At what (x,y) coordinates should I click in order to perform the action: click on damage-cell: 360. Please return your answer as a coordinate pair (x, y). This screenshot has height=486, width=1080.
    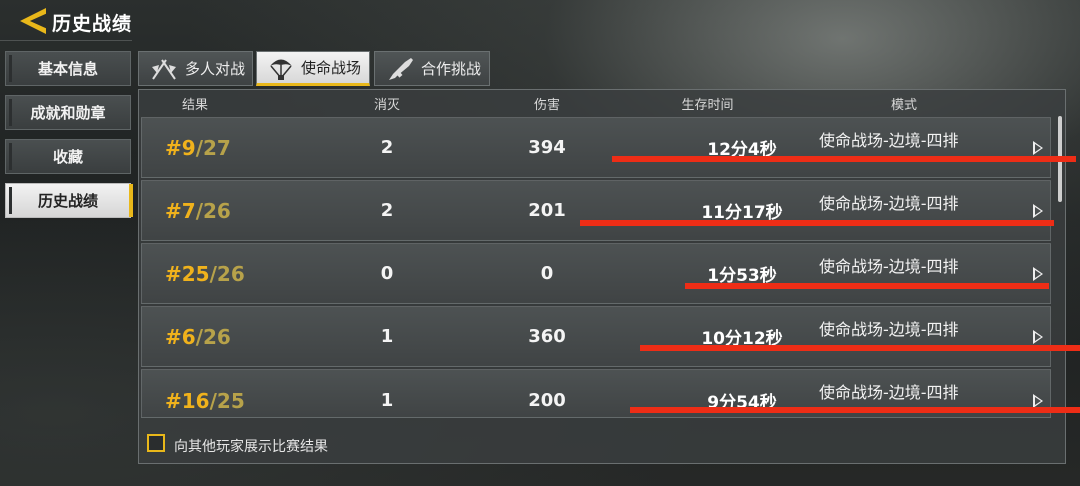
    Looking at the image, I should click on (547, 336).